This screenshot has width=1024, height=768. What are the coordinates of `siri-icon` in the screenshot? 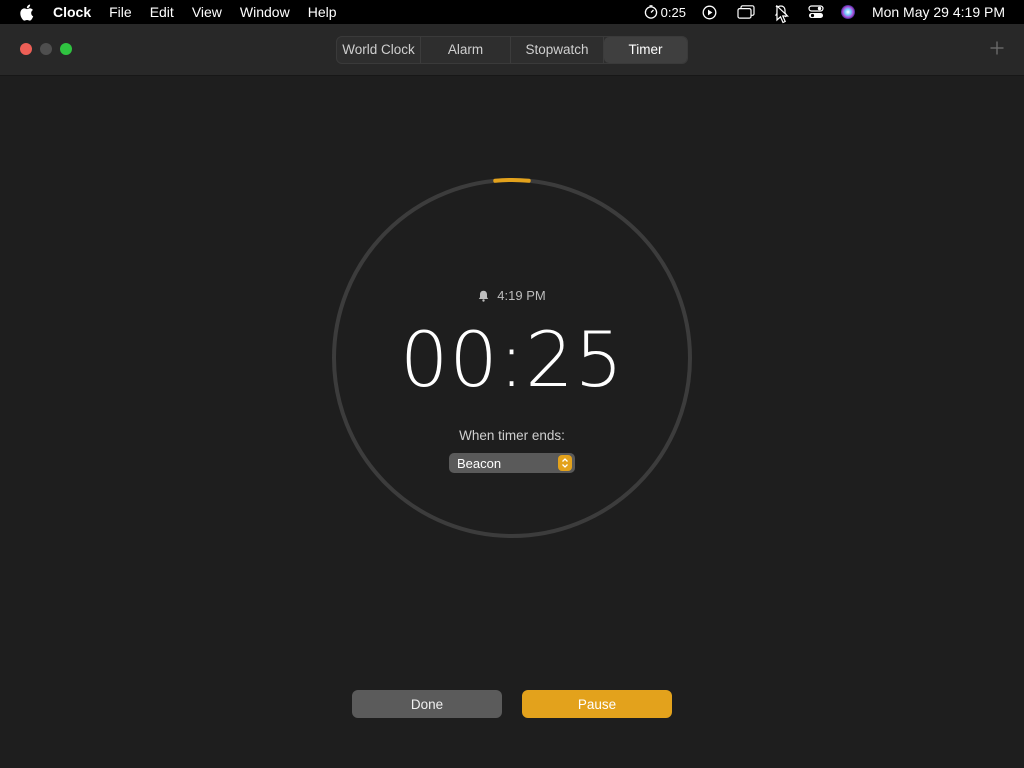 It's located at (848, 12).